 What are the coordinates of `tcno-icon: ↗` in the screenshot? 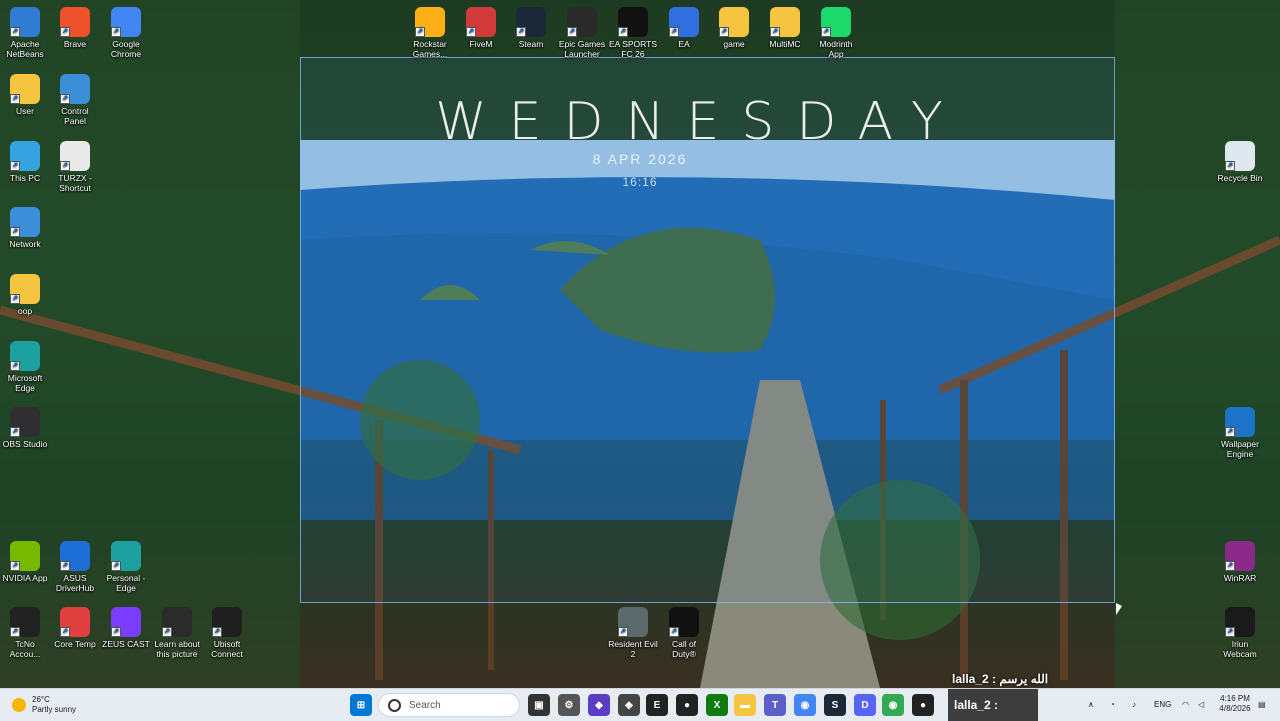 It's located at (25, 622).